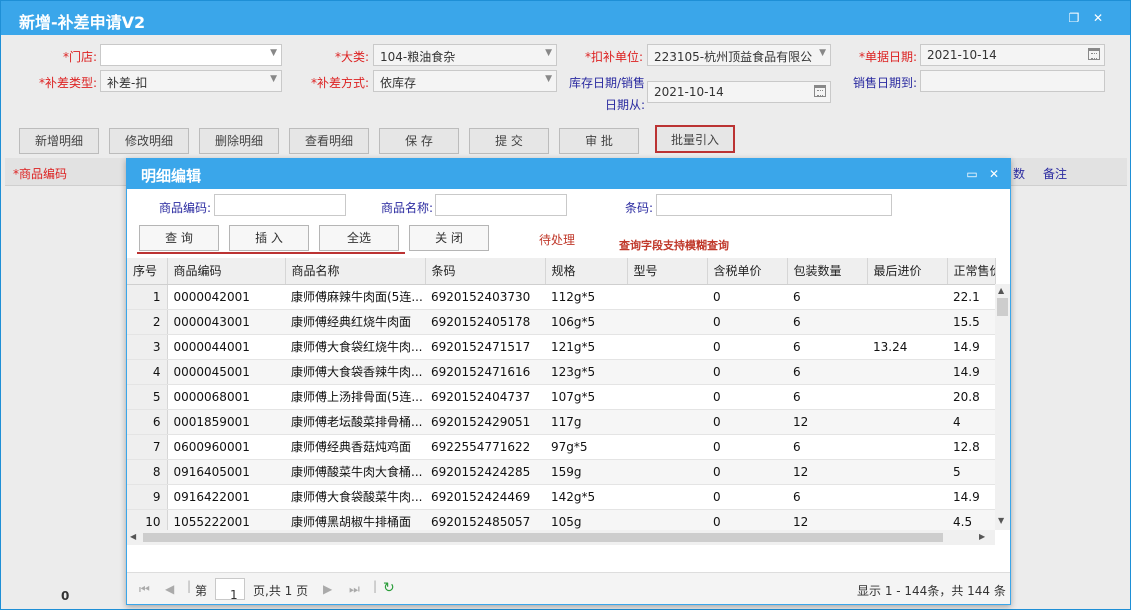  What do you see at coordinates (327, 589) in the screenshot?
I see `next-page-icon: ▶` at bounding box center [327, 589].